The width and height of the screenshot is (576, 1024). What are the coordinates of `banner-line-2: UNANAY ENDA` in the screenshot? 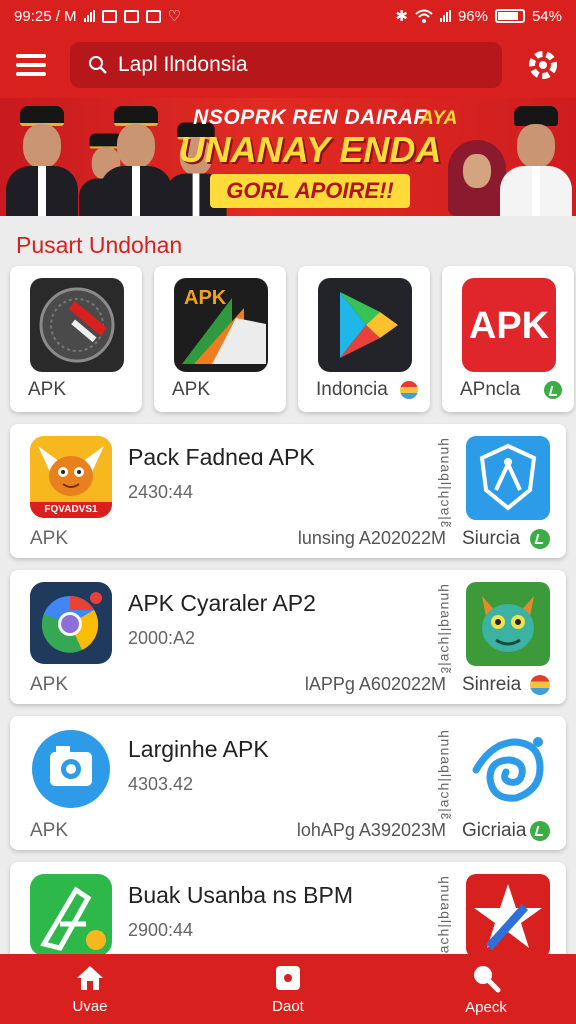 It's located at (310, 149).